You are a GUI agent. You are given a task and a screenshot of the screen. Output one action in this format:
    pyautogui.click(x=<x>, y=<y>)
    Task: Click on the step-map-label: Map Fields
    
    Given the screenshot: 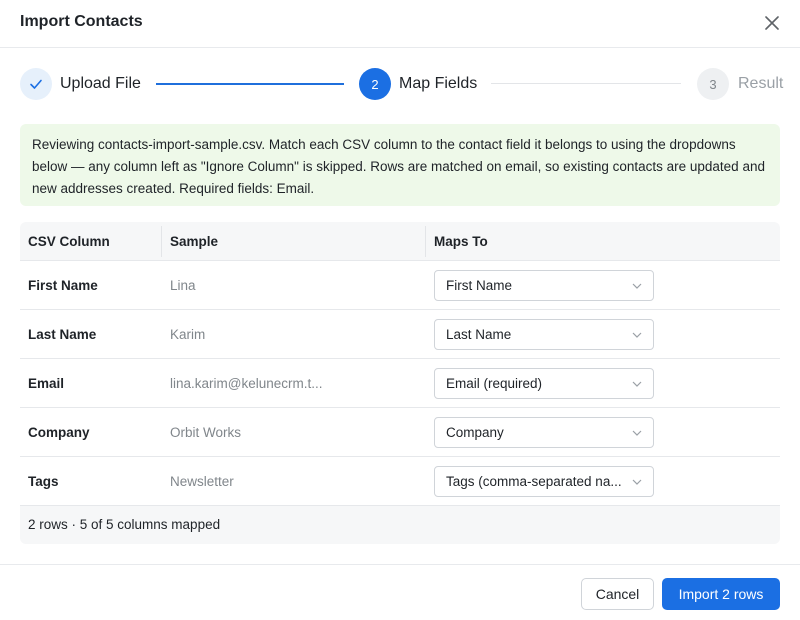 What is the action you would take?
    pyautogui.click(x=438, y=83)
    